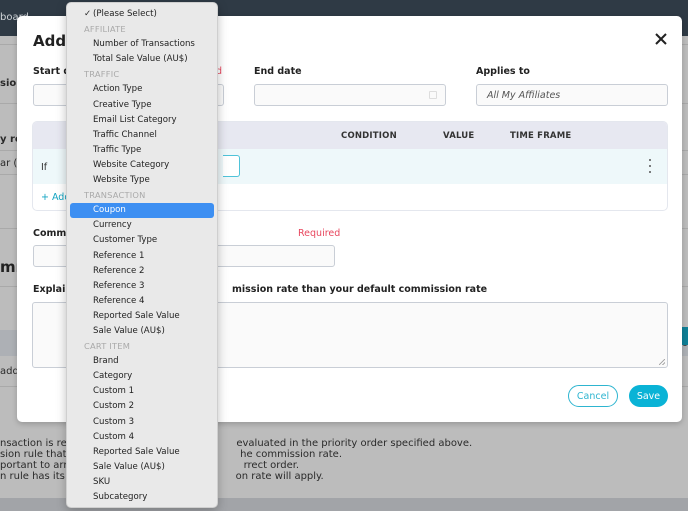  What do you see at coordinates (648, 396) in the screenshot?
I see `save-button: Save` at bounding box center [648, 396].